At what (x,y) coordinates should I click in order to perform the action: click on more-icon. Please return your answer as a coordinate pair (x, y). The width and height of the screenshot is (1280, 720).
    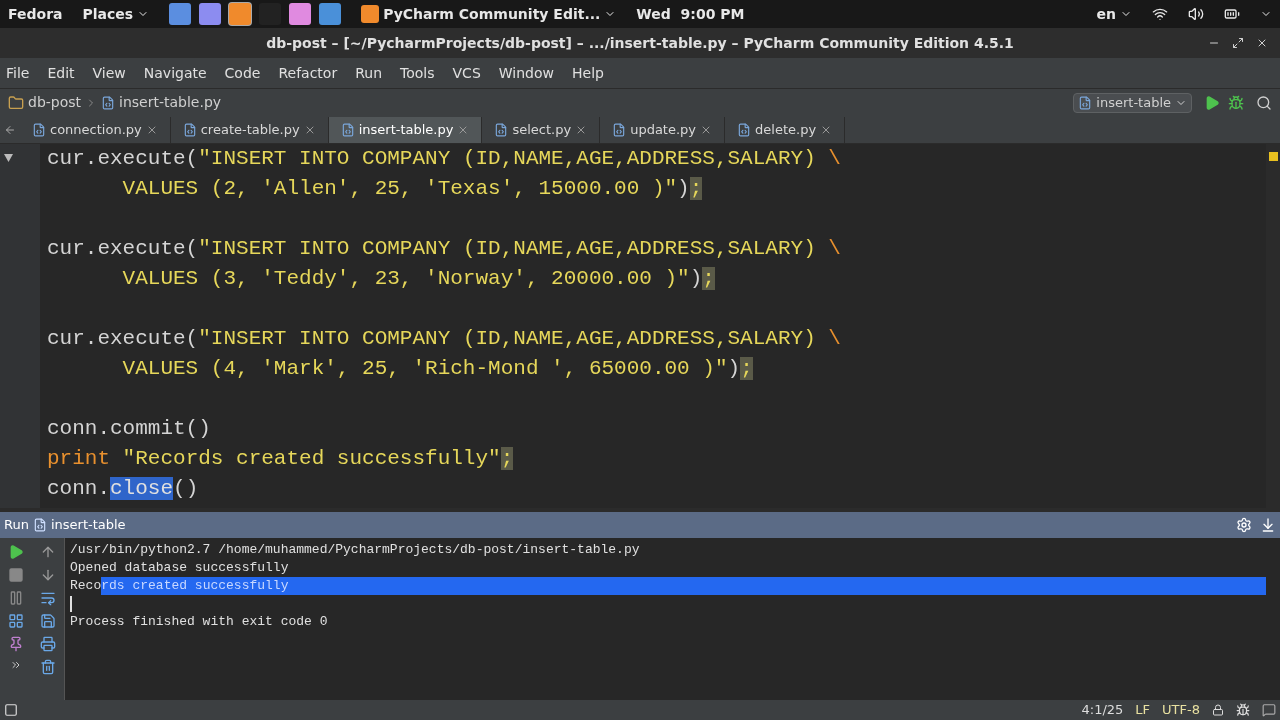
    Looking at the image, I should click on (16, 665).